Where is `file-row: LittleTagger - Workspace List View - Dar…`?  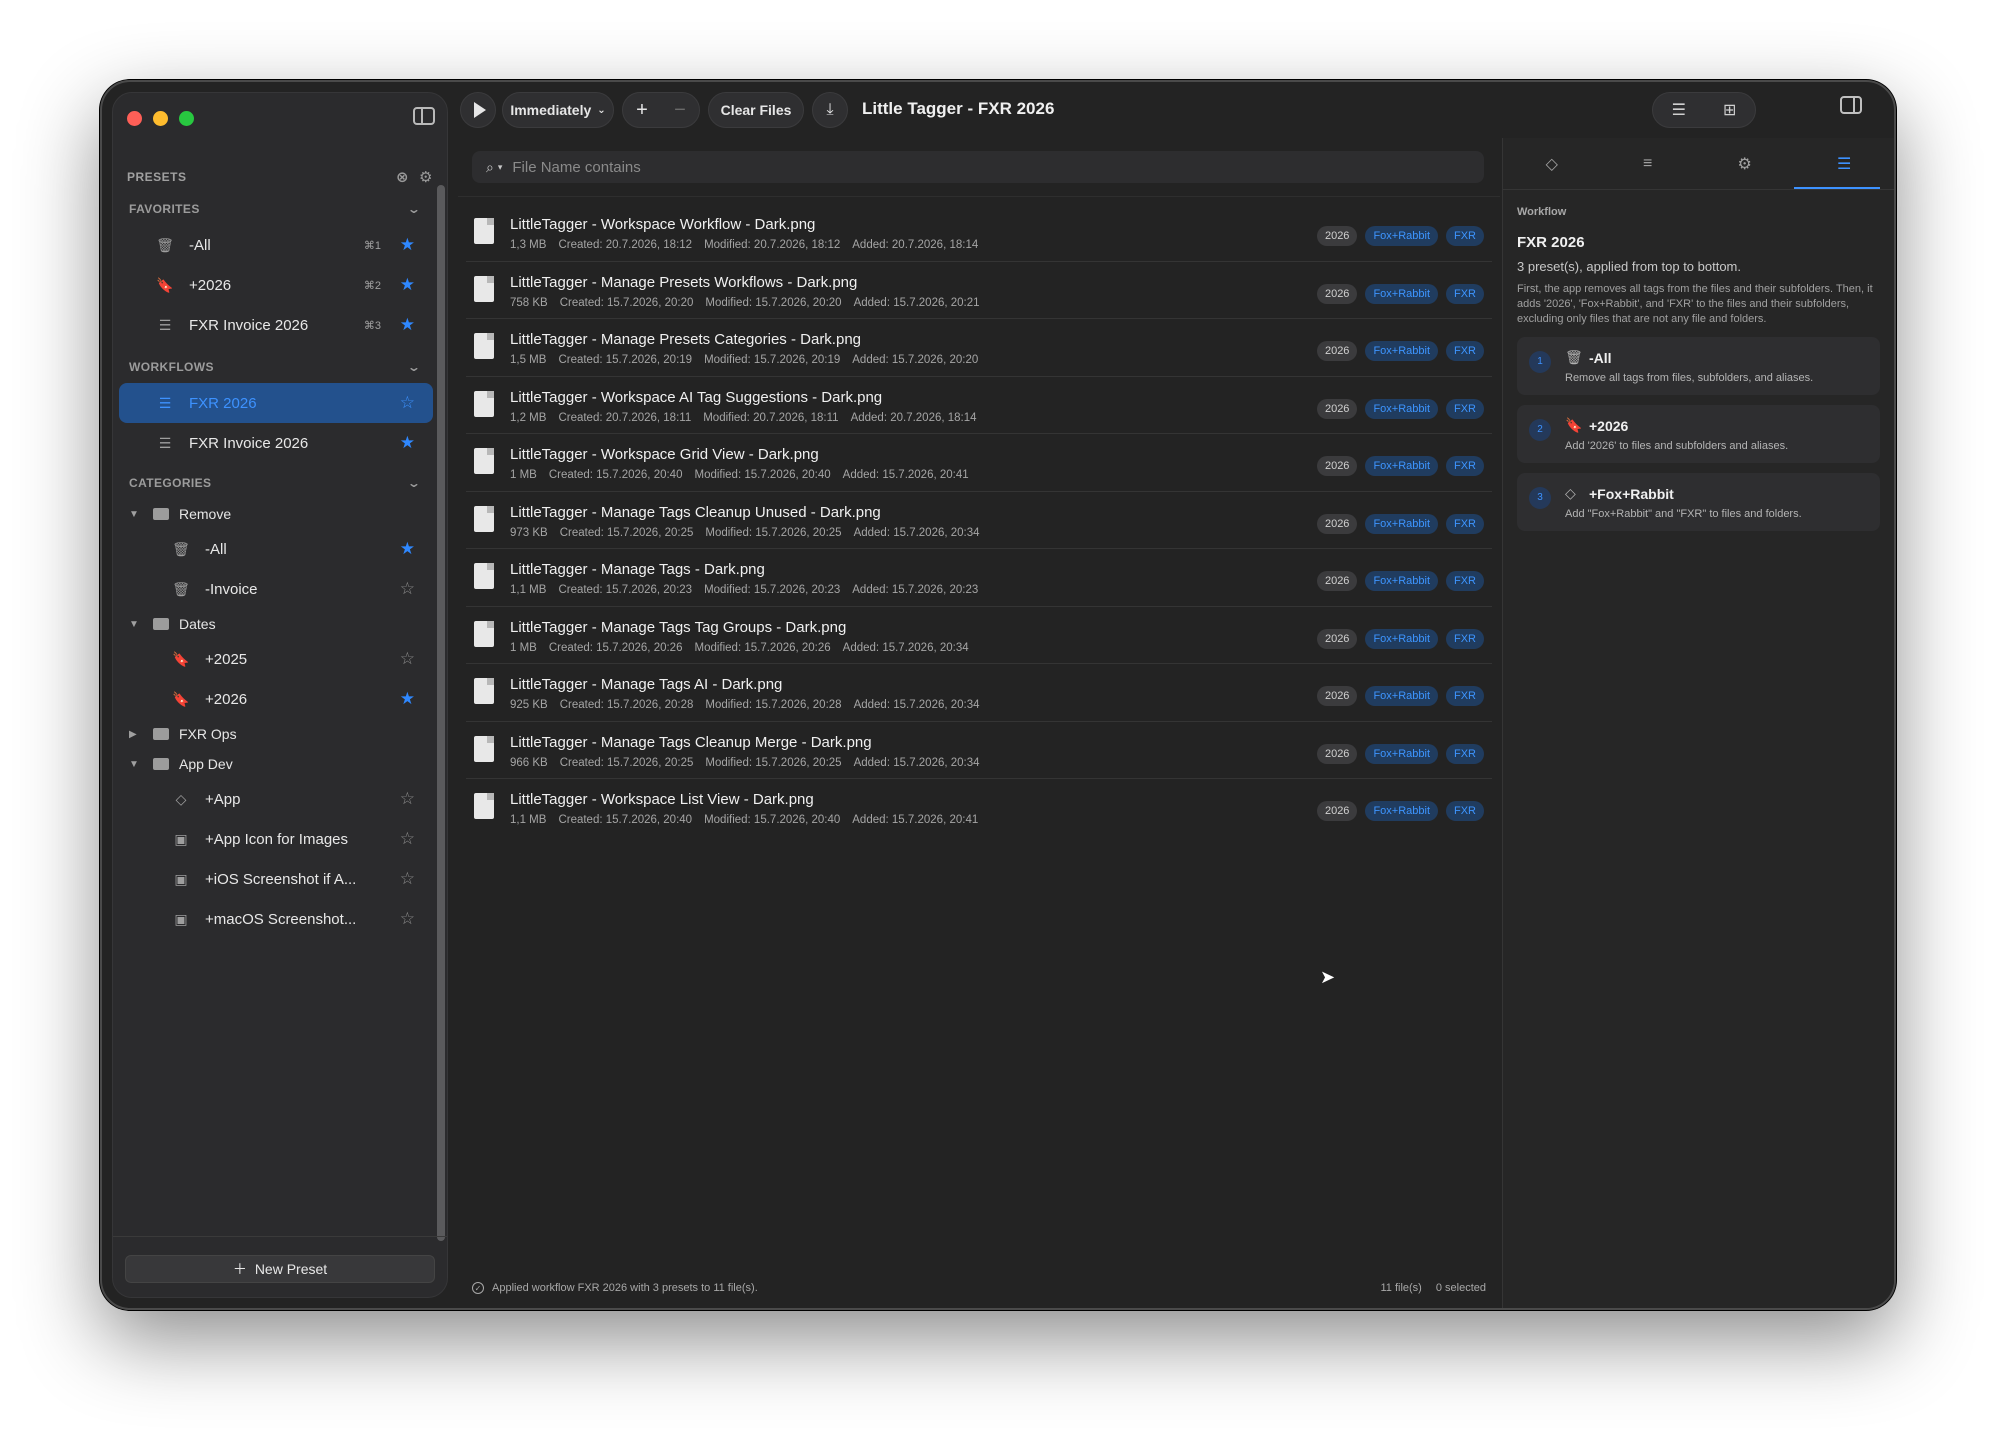 file-row: LittleTagger - Workspace List View - Dar… is located at coordinates (979, 808).